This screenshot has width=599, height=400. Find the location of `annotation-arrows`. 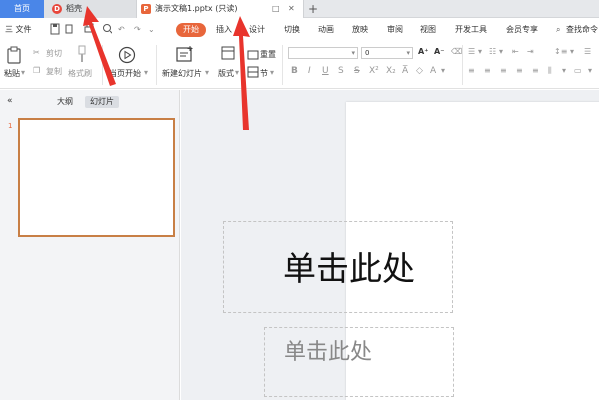

annotation-arrows is located at coordinates (166, 68).